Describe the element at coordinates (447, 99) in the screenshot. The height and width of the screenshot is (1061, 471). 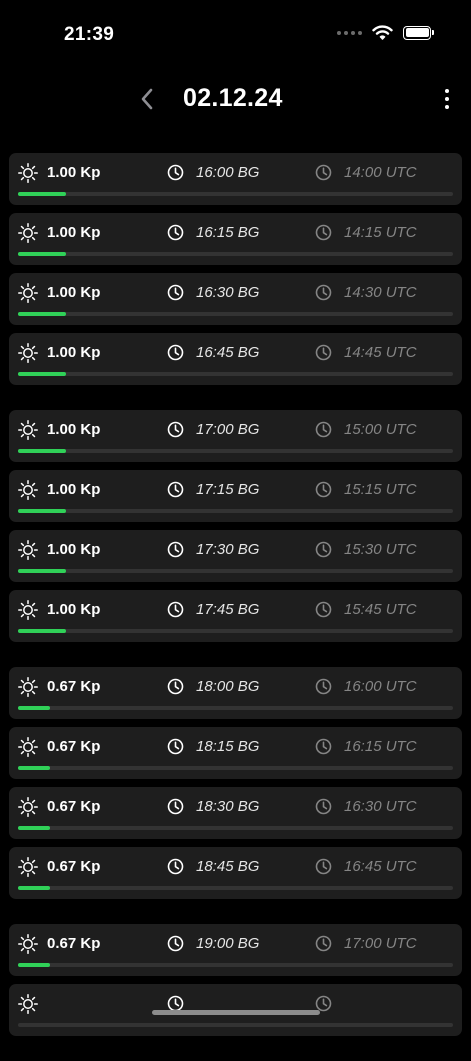
I see `more-button` at that location.